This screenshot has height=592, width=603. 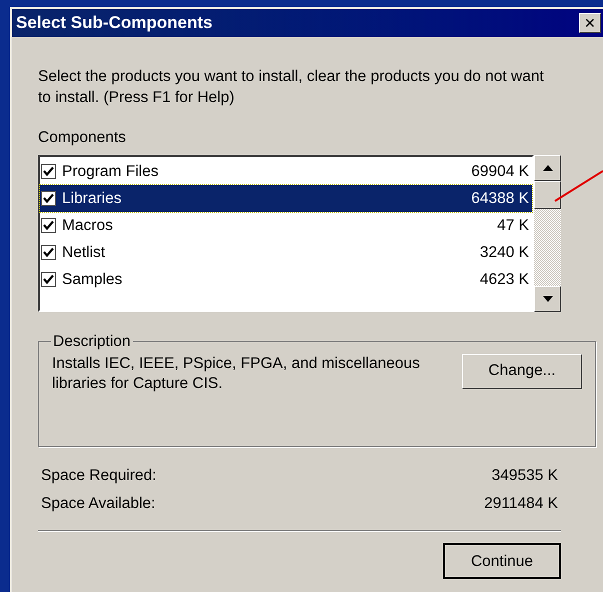 I want to click on close-button: ✕, so click(x=590, y=23).